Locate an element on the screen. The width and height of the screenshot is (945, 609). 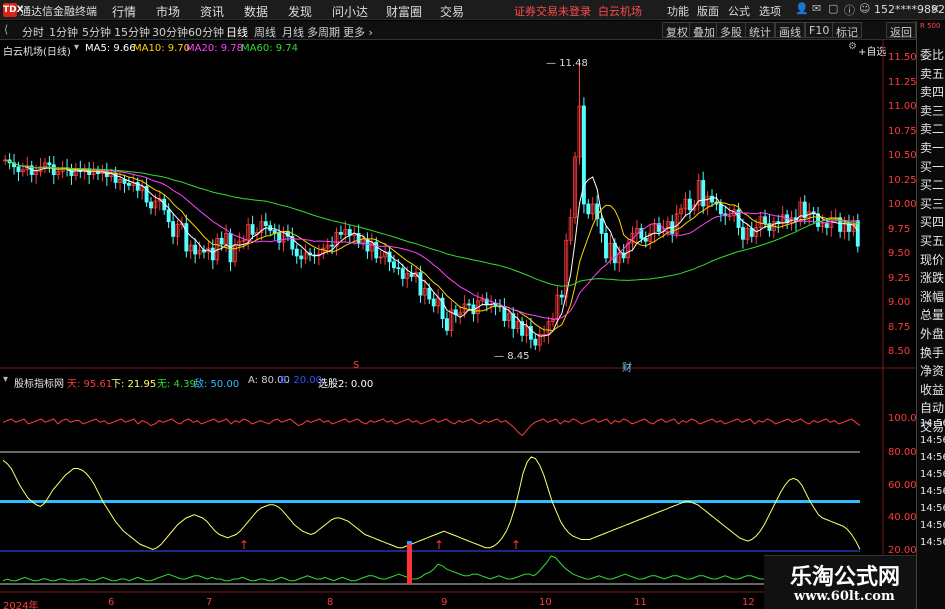
back-arrow-icon: ⟨ is located at coordinates (6, 29).